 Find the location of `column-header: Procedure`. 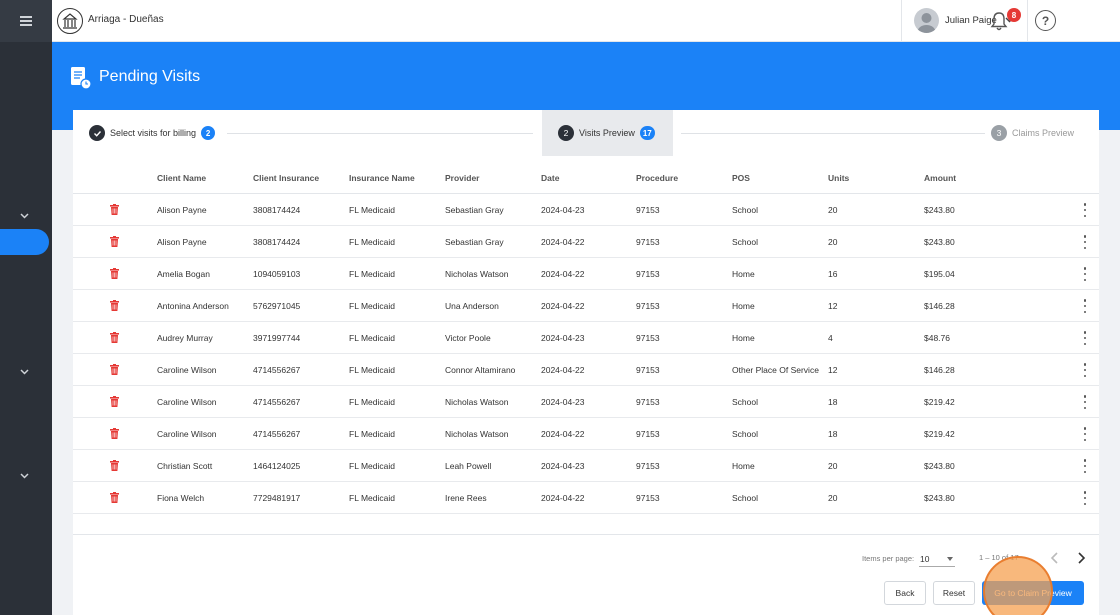

column-header: Procedure is located at coordinates (657, 178).